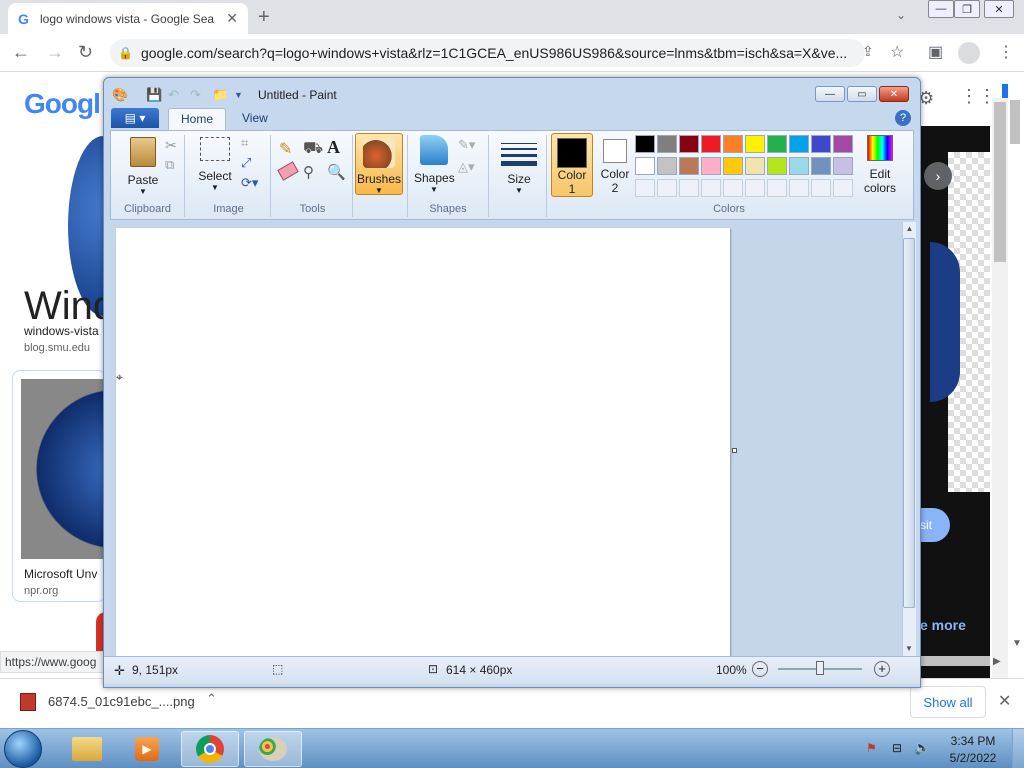 Image resolution: width=1024 pixels, height=768 pixels. Describe the element at coordinates (999, 9) in the screenshot. I see `close-window-button: ✕` at that location.